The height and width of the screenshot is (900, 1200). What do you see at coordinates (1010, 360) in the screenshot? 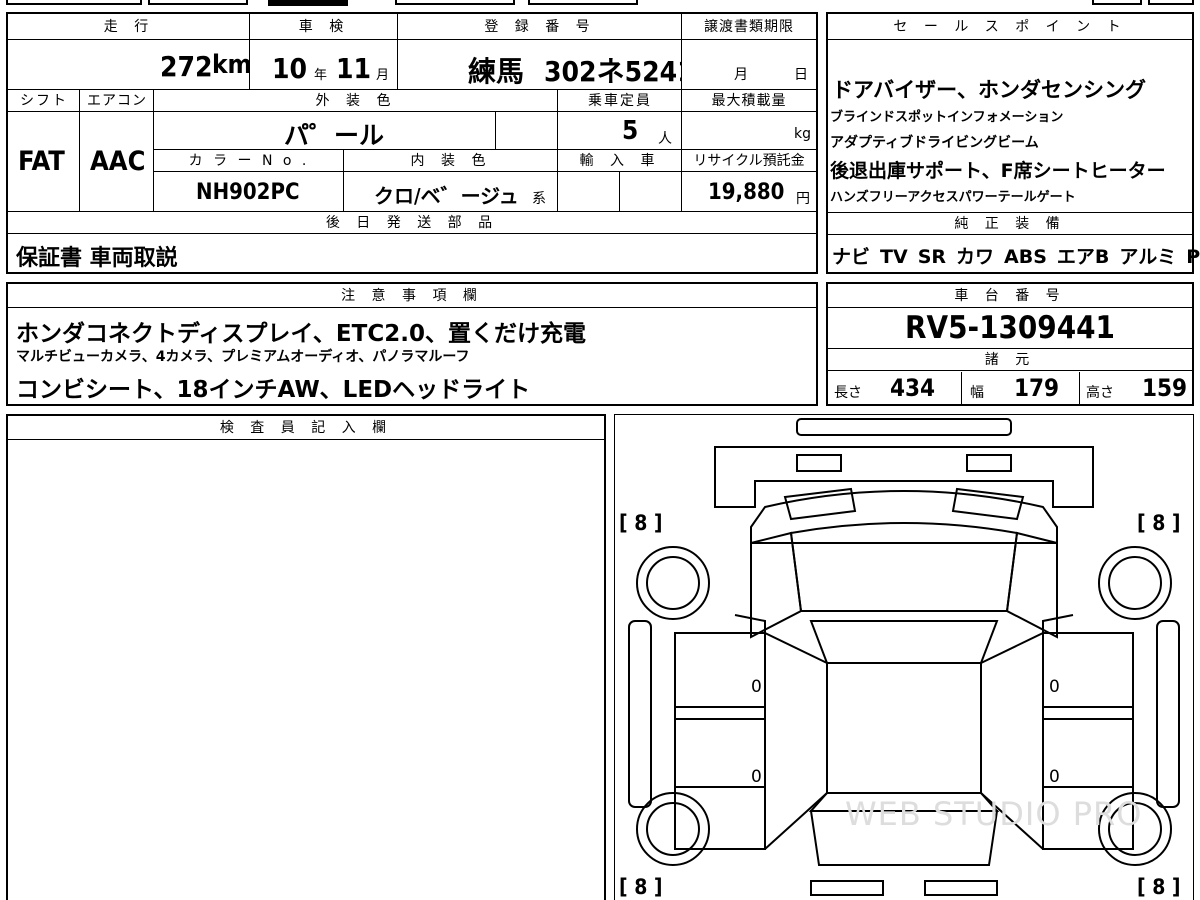
I see `specs-label: 諸 元` at bounding box center [1010, 360].